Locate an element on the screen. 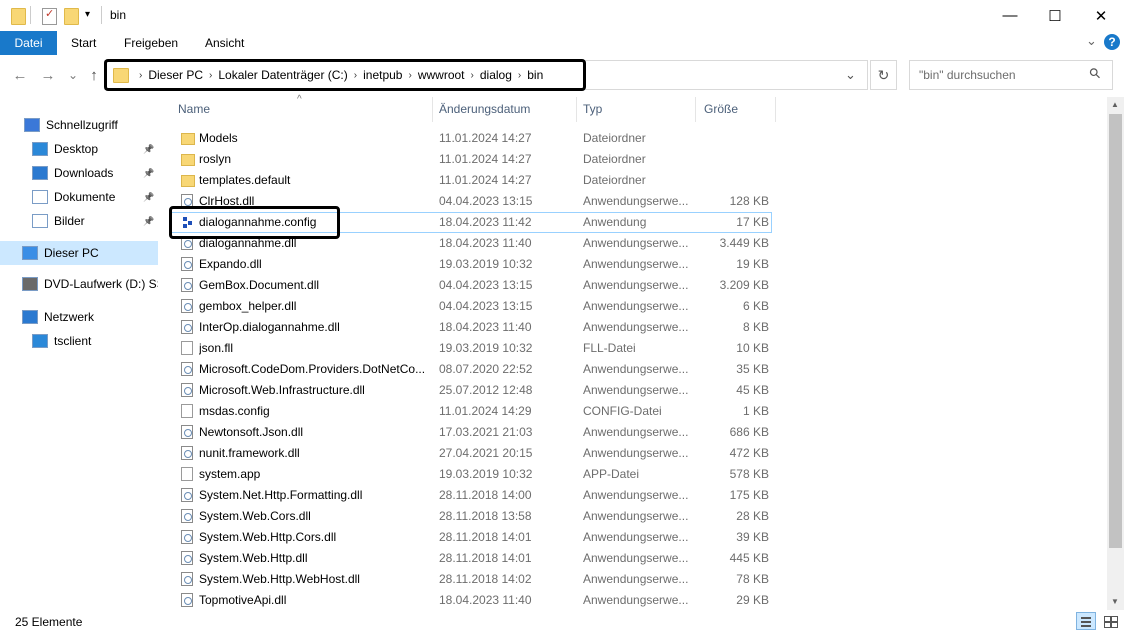  forward-button: → is located at coordinates (48, 75).